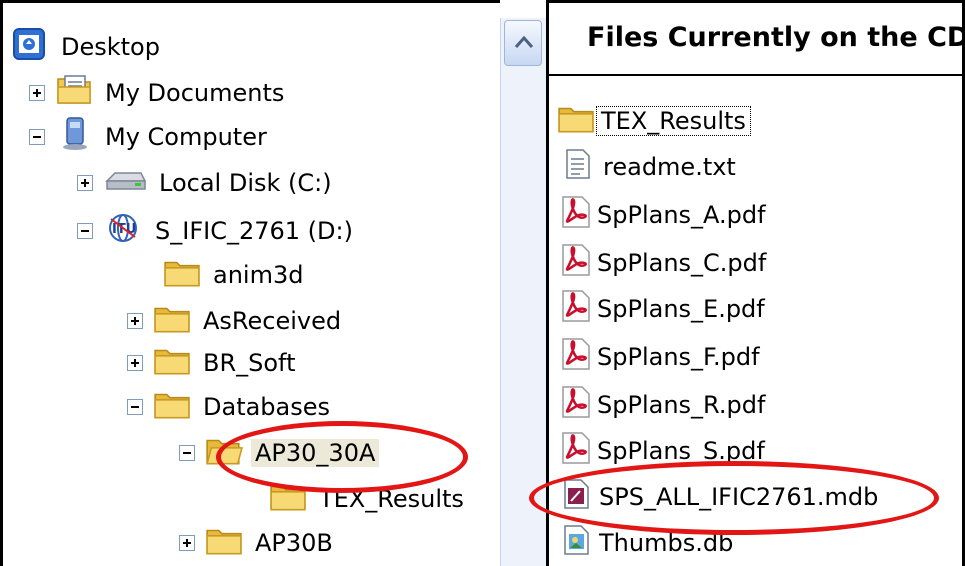 The height and width of the screenshot is (566, 965). I want to click on tree-item-my-computer: My Computer, so click(150, 137).